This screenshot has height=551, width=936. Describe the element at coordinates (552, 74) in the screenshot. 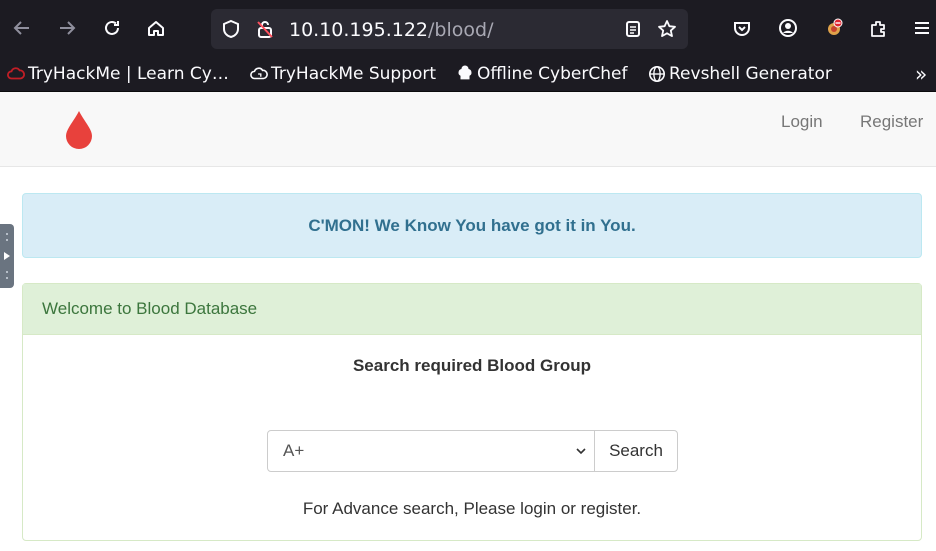

I see `bookmark-label: Offline CyberChef` at that location.